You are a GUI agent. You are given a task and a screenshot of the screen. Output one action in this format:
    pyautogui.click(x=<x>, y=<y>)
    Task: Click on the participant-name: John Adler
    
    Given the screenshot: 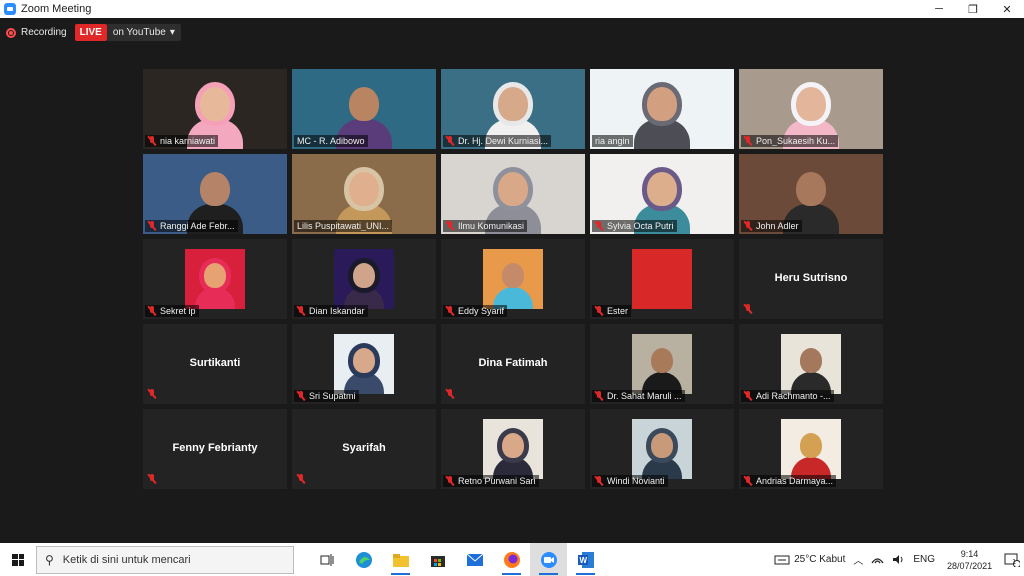 What is the action you would take?
    pyautogui.click(x=777, y=226)
    